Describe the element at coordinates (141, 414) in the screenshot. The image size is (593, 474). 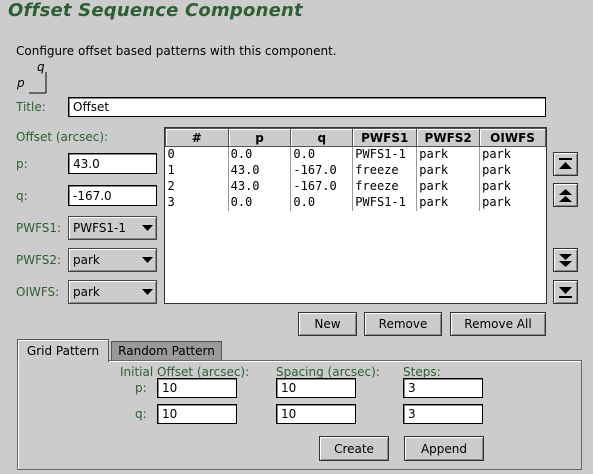
I see `grid-q-label: q:` at that location.